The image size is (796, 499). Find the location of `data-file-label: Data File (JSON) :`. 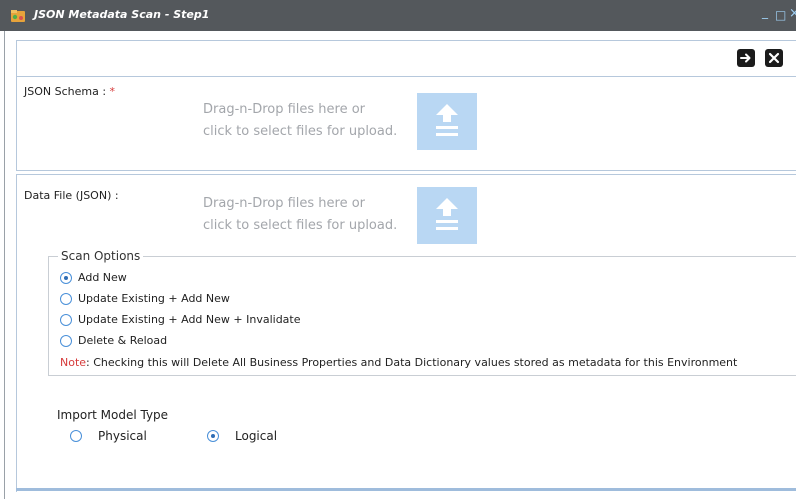

data-file-label: Data File (JSON) : is located at coordinates (71, 195).